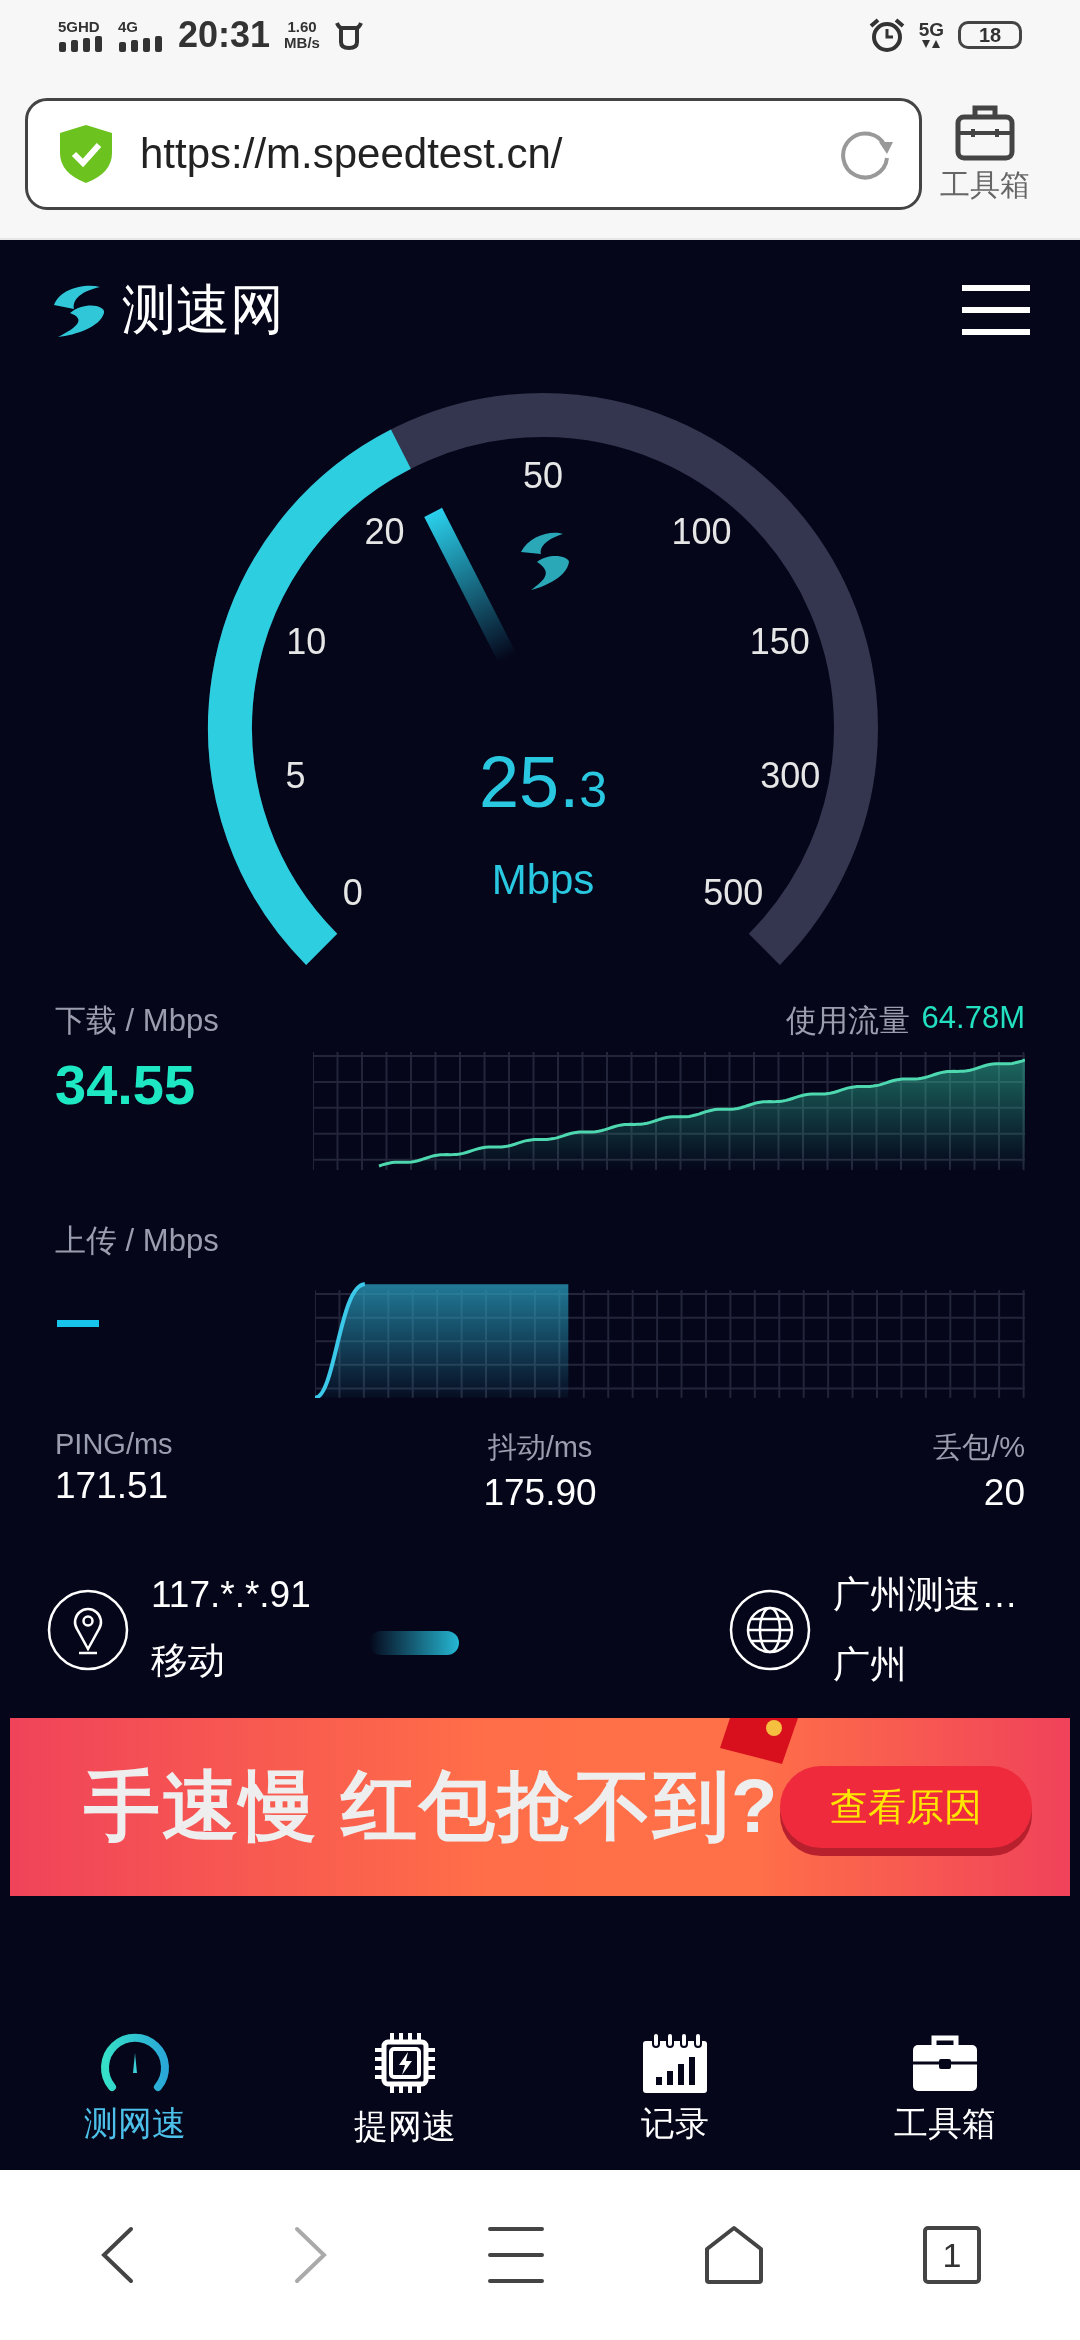 This screenshot has width=1080, height=2340. I want to click on home-icon, so click(734, 2255).